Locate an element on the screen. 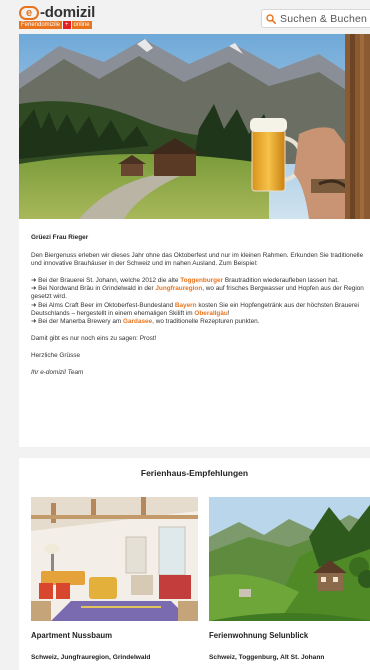 The width and height of the screenshot is (370, 670). regards: Herzliche Grüsse is located at coordinates (56, 355).